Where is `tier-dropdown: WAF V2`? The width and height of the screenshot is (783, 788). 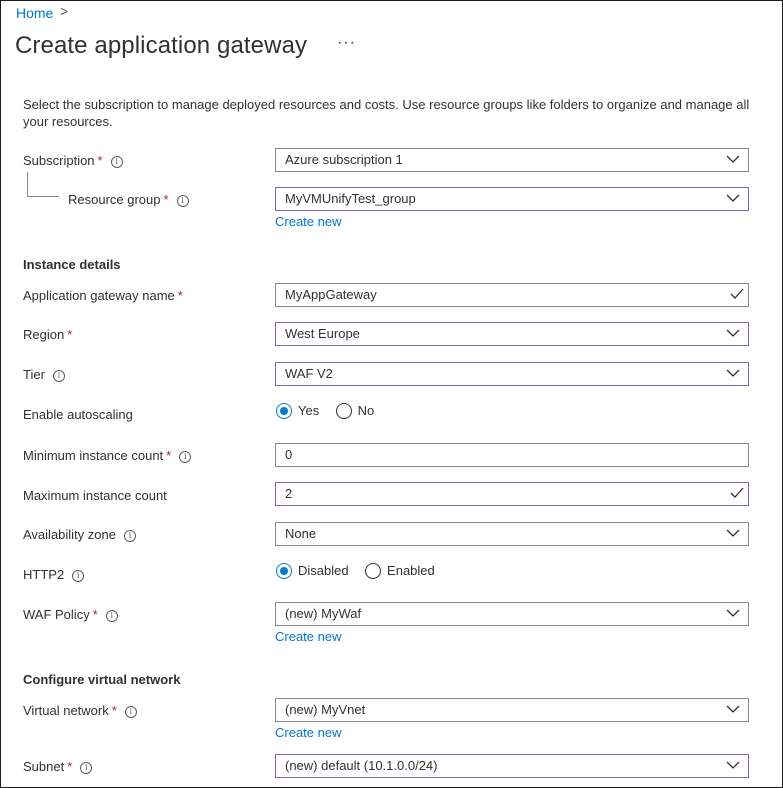
tier-dropdown: WAF V2 is located at coordinates (512, 374).